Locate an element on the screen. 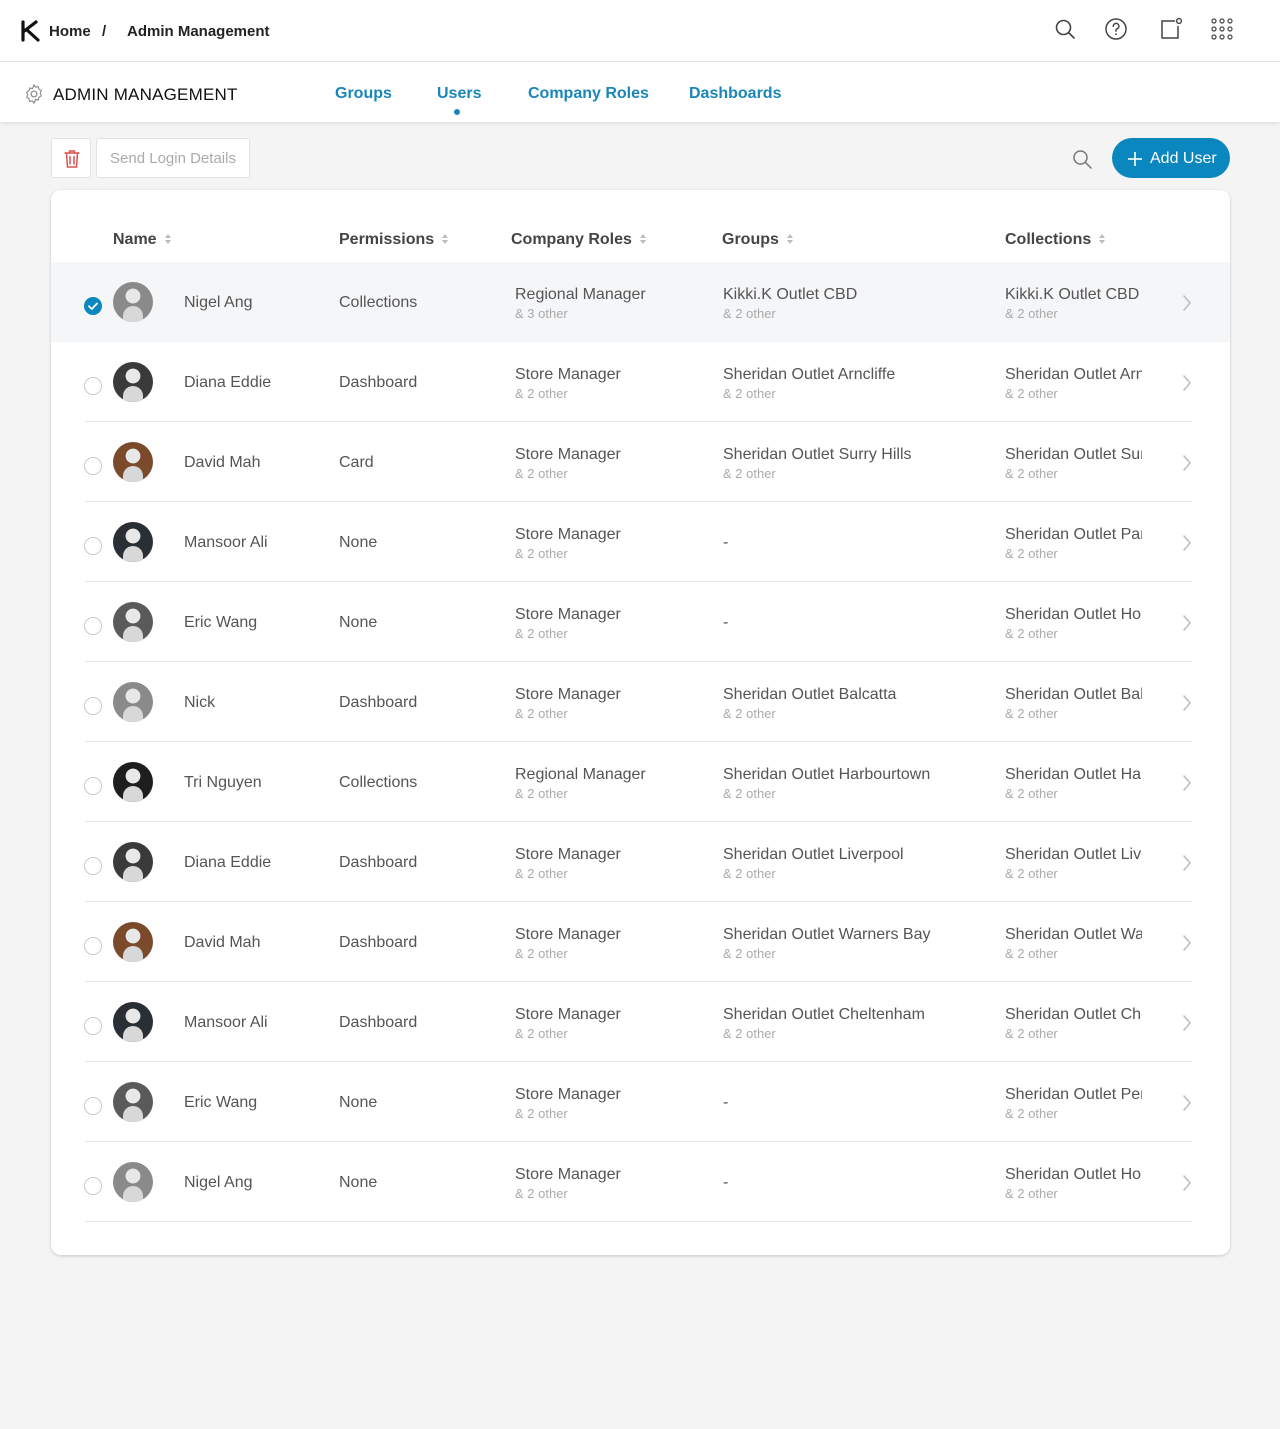  sort-icon is located at coordinates (642, 239).